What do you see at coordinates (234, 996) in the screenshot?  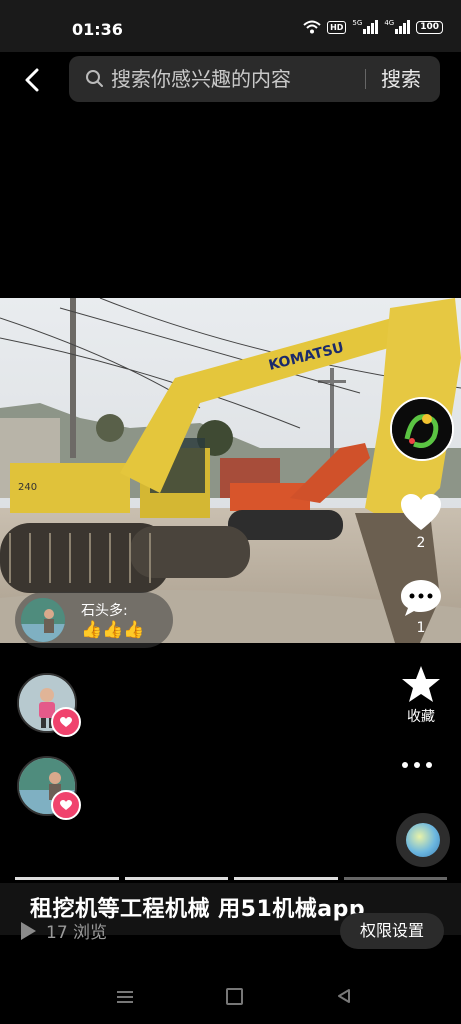 I see `home-icon` at bounding box center [234, 996].